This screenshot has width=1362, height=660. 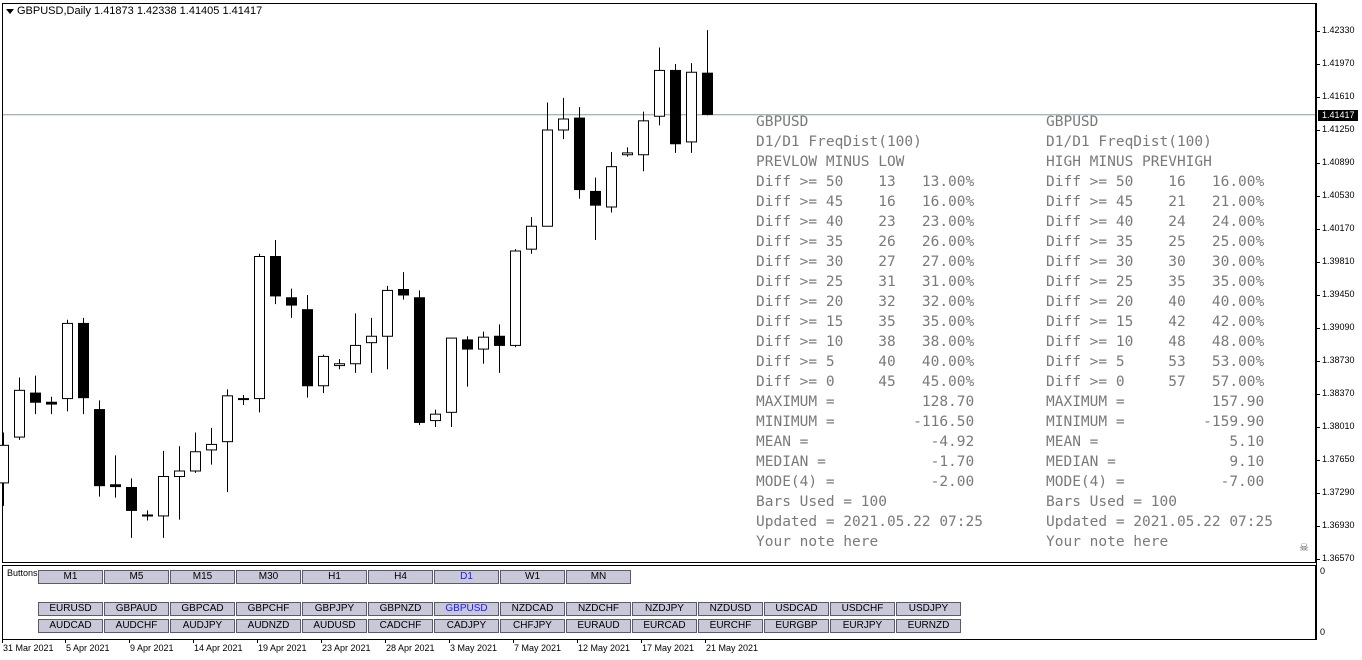 What do you see at coordinates (538, 648) in the screenshot?
I see `date-label: 7 May 2021` at bounding box center [538, 648].